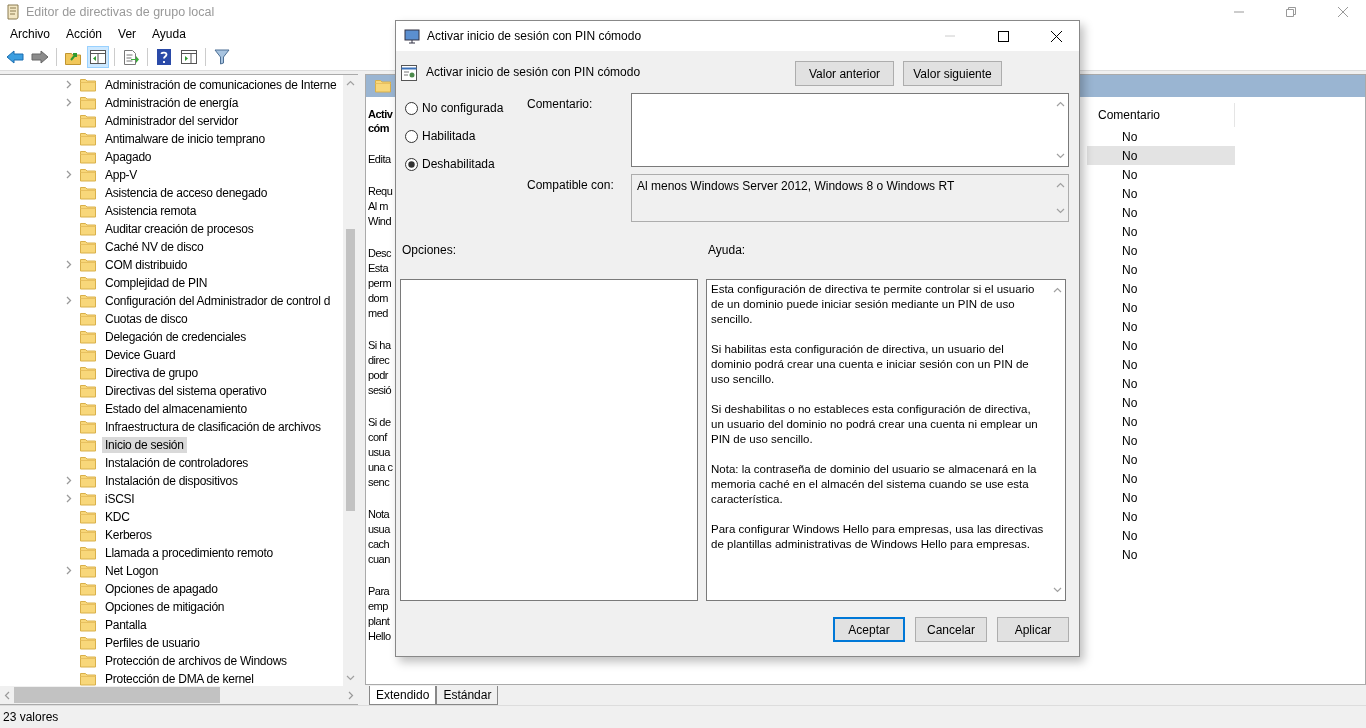  Describe the element at coordinates (186, 193) in the screenshot. I see `tree-item: Asistencia de acceso denegado` at that location.